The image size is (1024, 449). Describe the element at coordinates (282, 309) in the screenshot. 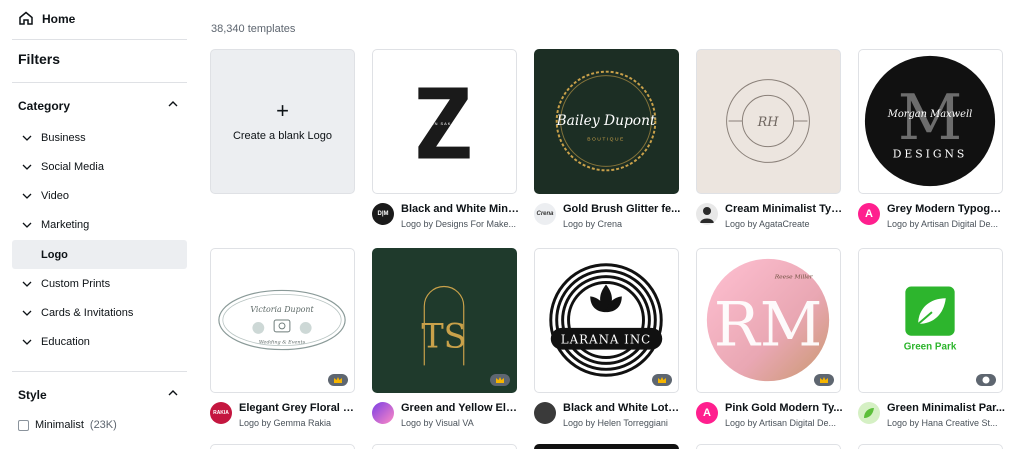

I see `thumb-title: Victoria Dupont` at that location.